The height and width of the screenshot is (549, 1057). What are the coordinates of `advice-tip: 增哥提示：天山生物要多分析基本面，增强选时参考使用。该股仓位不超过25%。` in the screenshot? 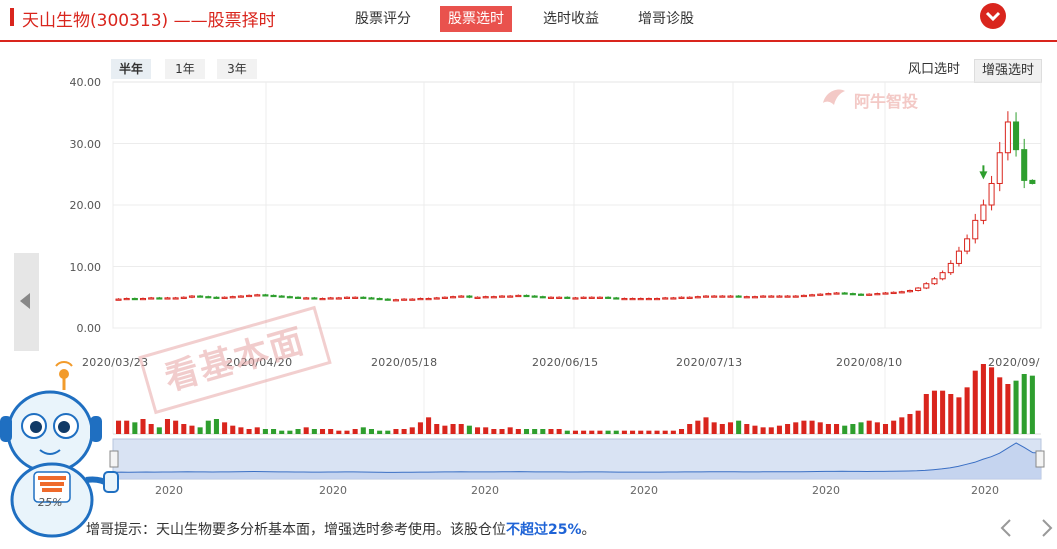 It's located at (341, 529).